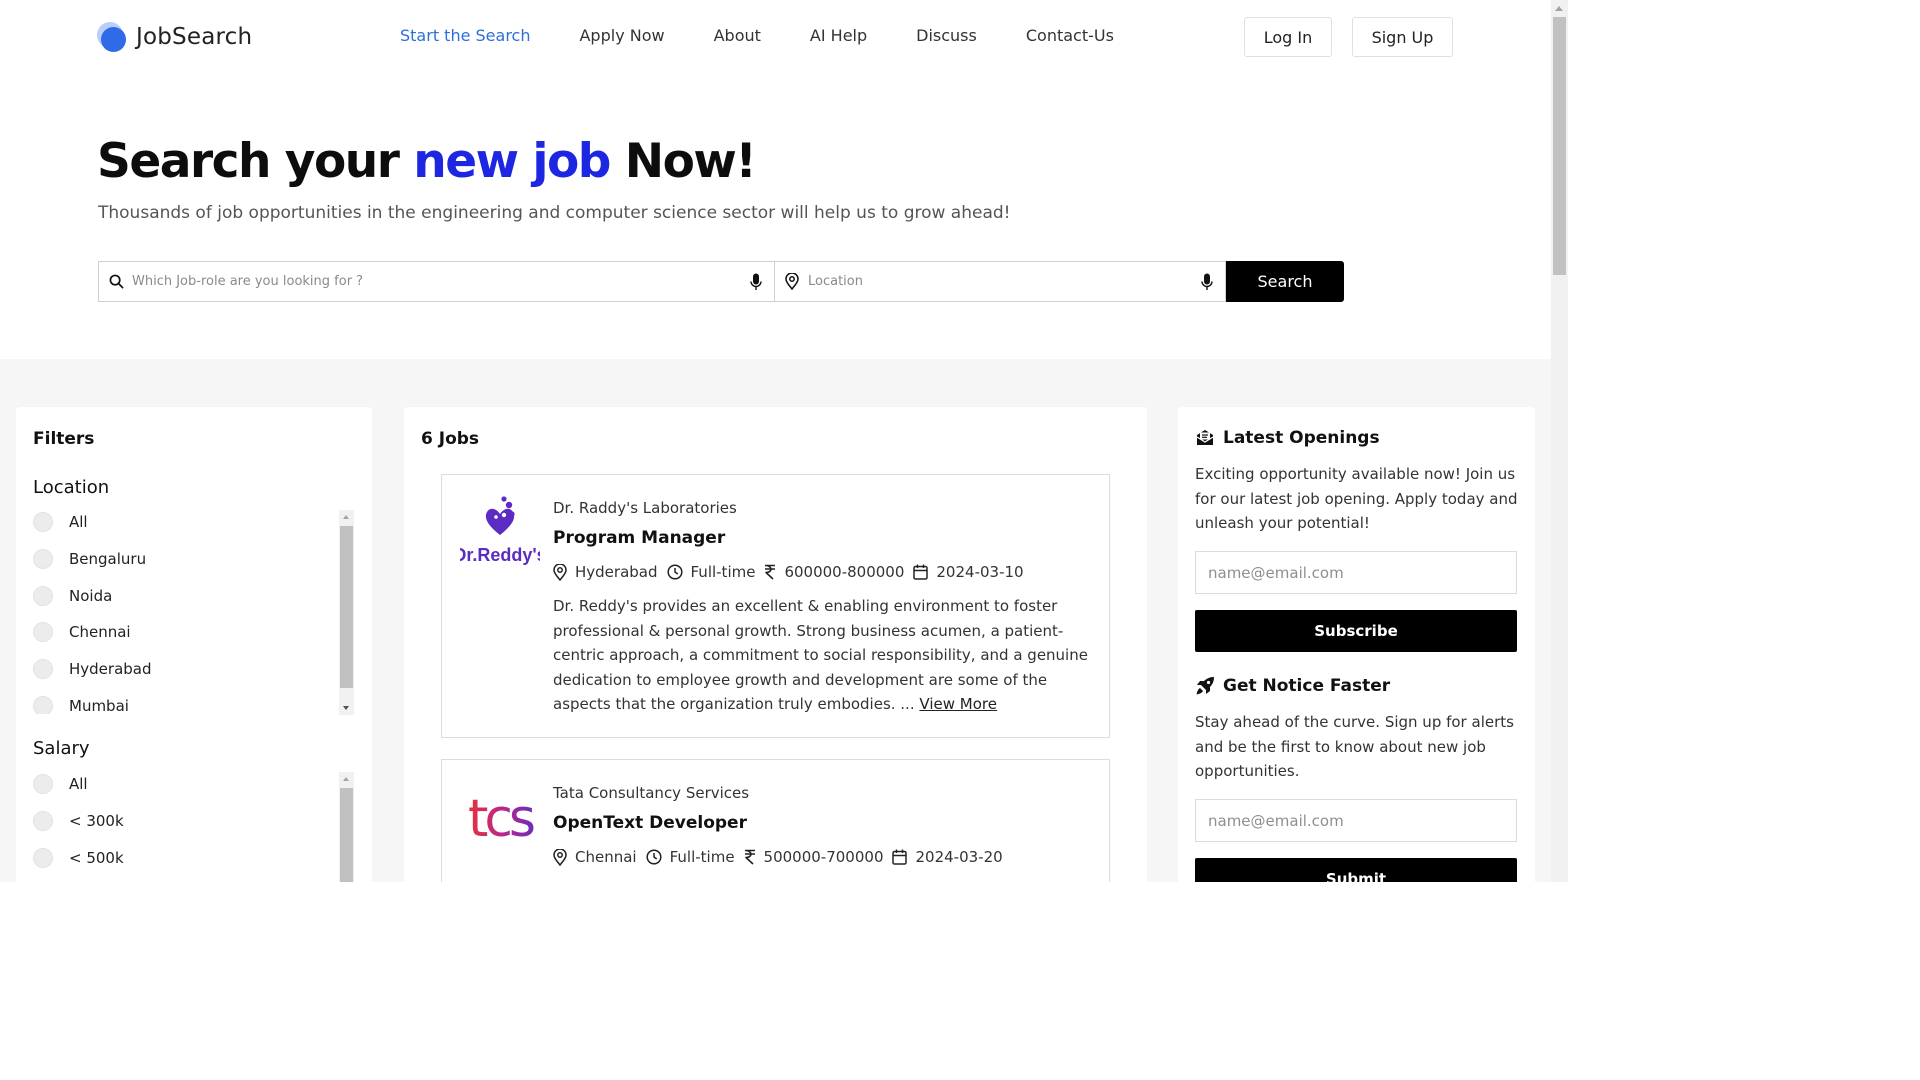 This screenshot has height=1080, width=1920. I want to click on subscribe-button: Subscribe, so click(1356, 631).